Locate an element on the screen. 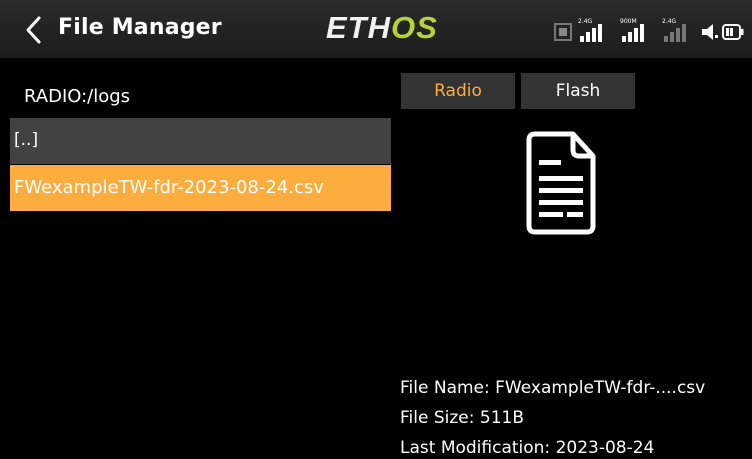  header-bar: File Manager ETHOS 2.4G 900M 2.4G is located at coordinates (376, 29).